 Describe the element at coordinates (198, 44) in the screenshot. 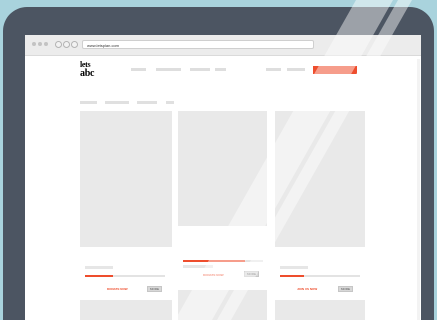

I see `address-bar: www.letsplan.com` at that location.